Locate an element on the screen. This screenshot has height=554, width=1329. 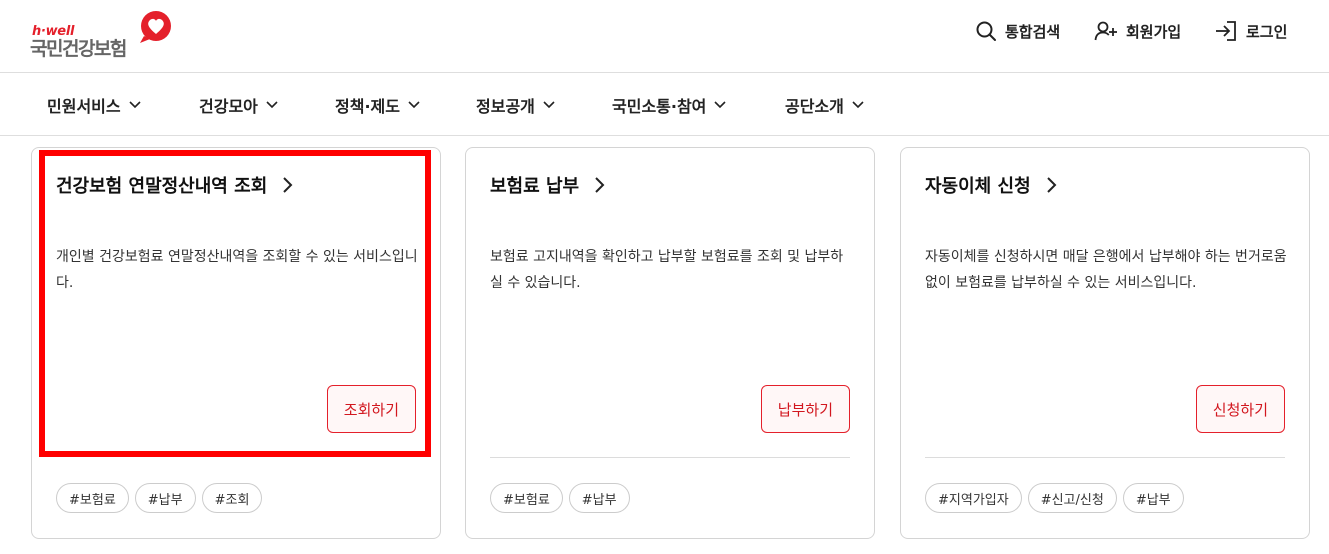
heart-logo-icon is located at coordinates (155, 27).